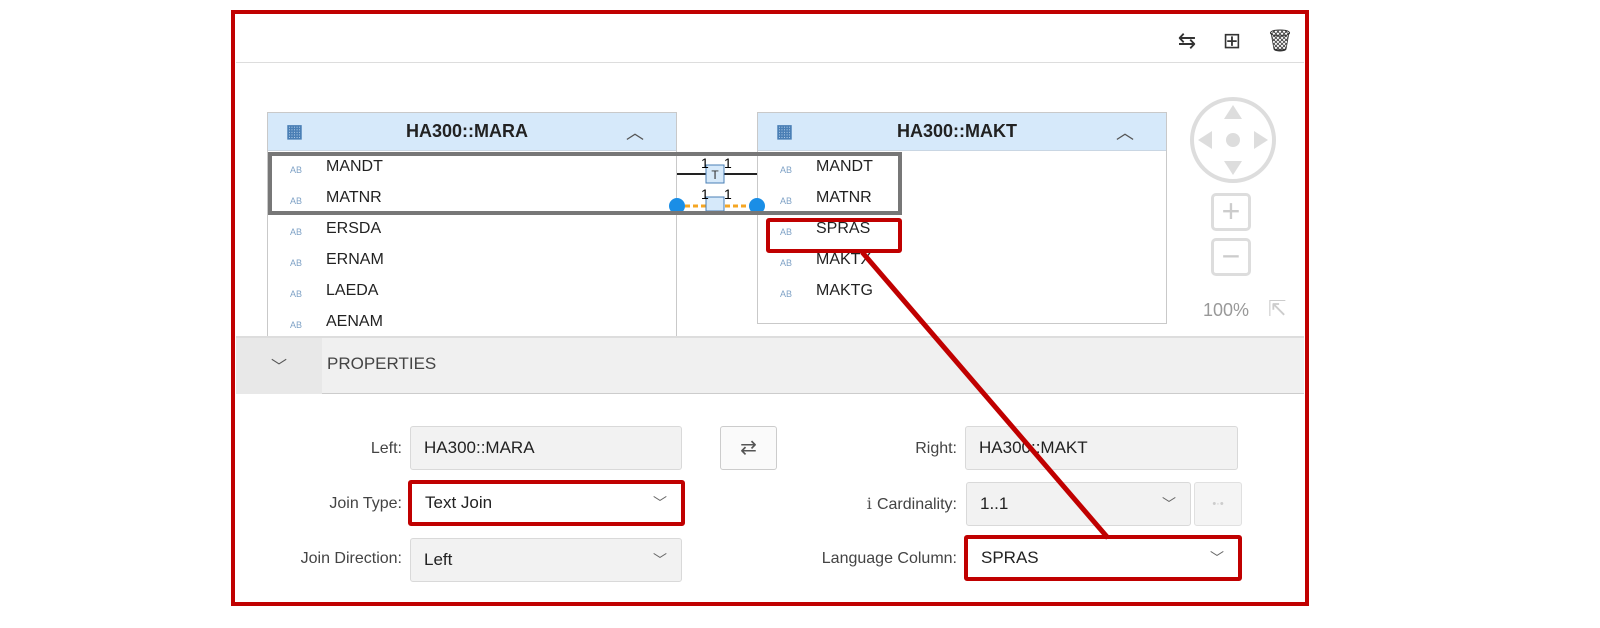 This screenshot has width=1600, height=628. What do you see at coordinates (585, 183) in the screenshot?
I see `join-fields-highlight` at bounding box center [585, 183].